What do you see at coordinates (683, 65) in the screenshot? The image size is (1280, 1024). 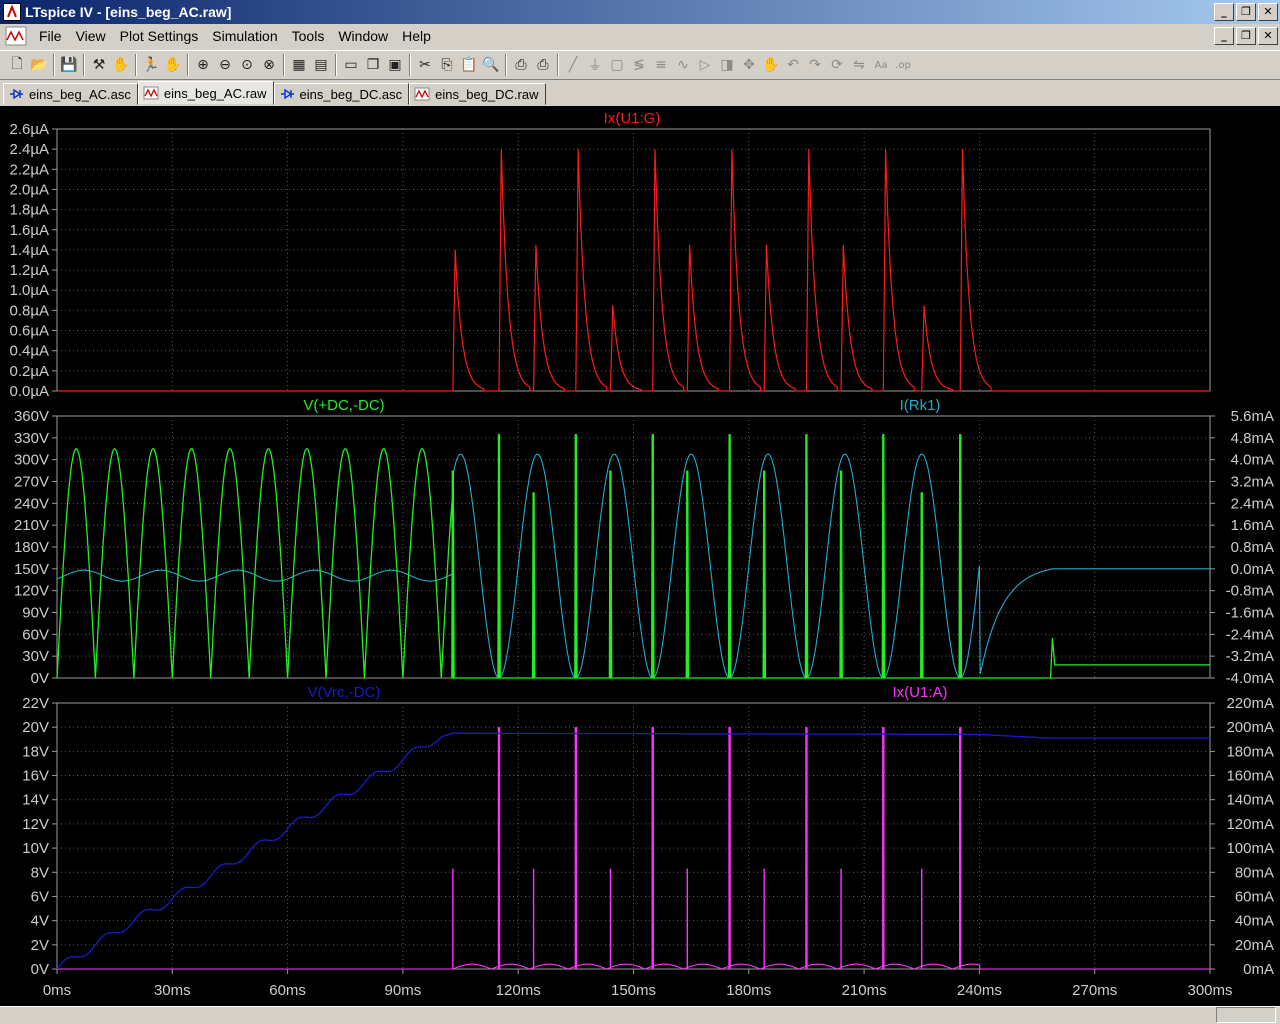 I see `inductor-icon: ∿` at bounding box center [683, 65].